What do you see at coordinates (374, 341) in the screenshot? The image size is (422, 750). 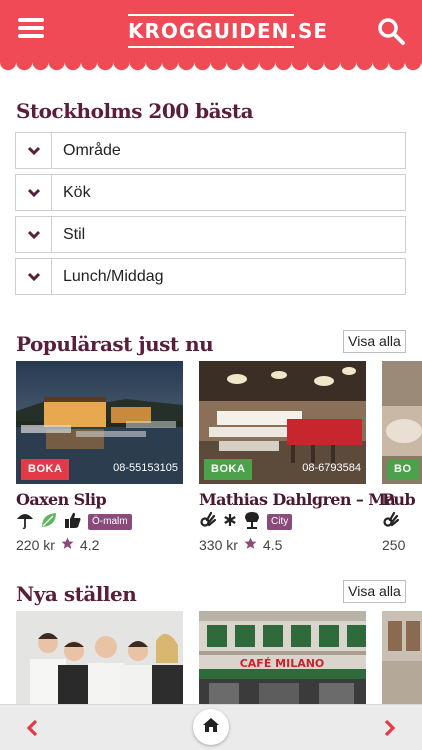 I see `see-all-popular-button: Visa alla` at bounding box center [374, 341].